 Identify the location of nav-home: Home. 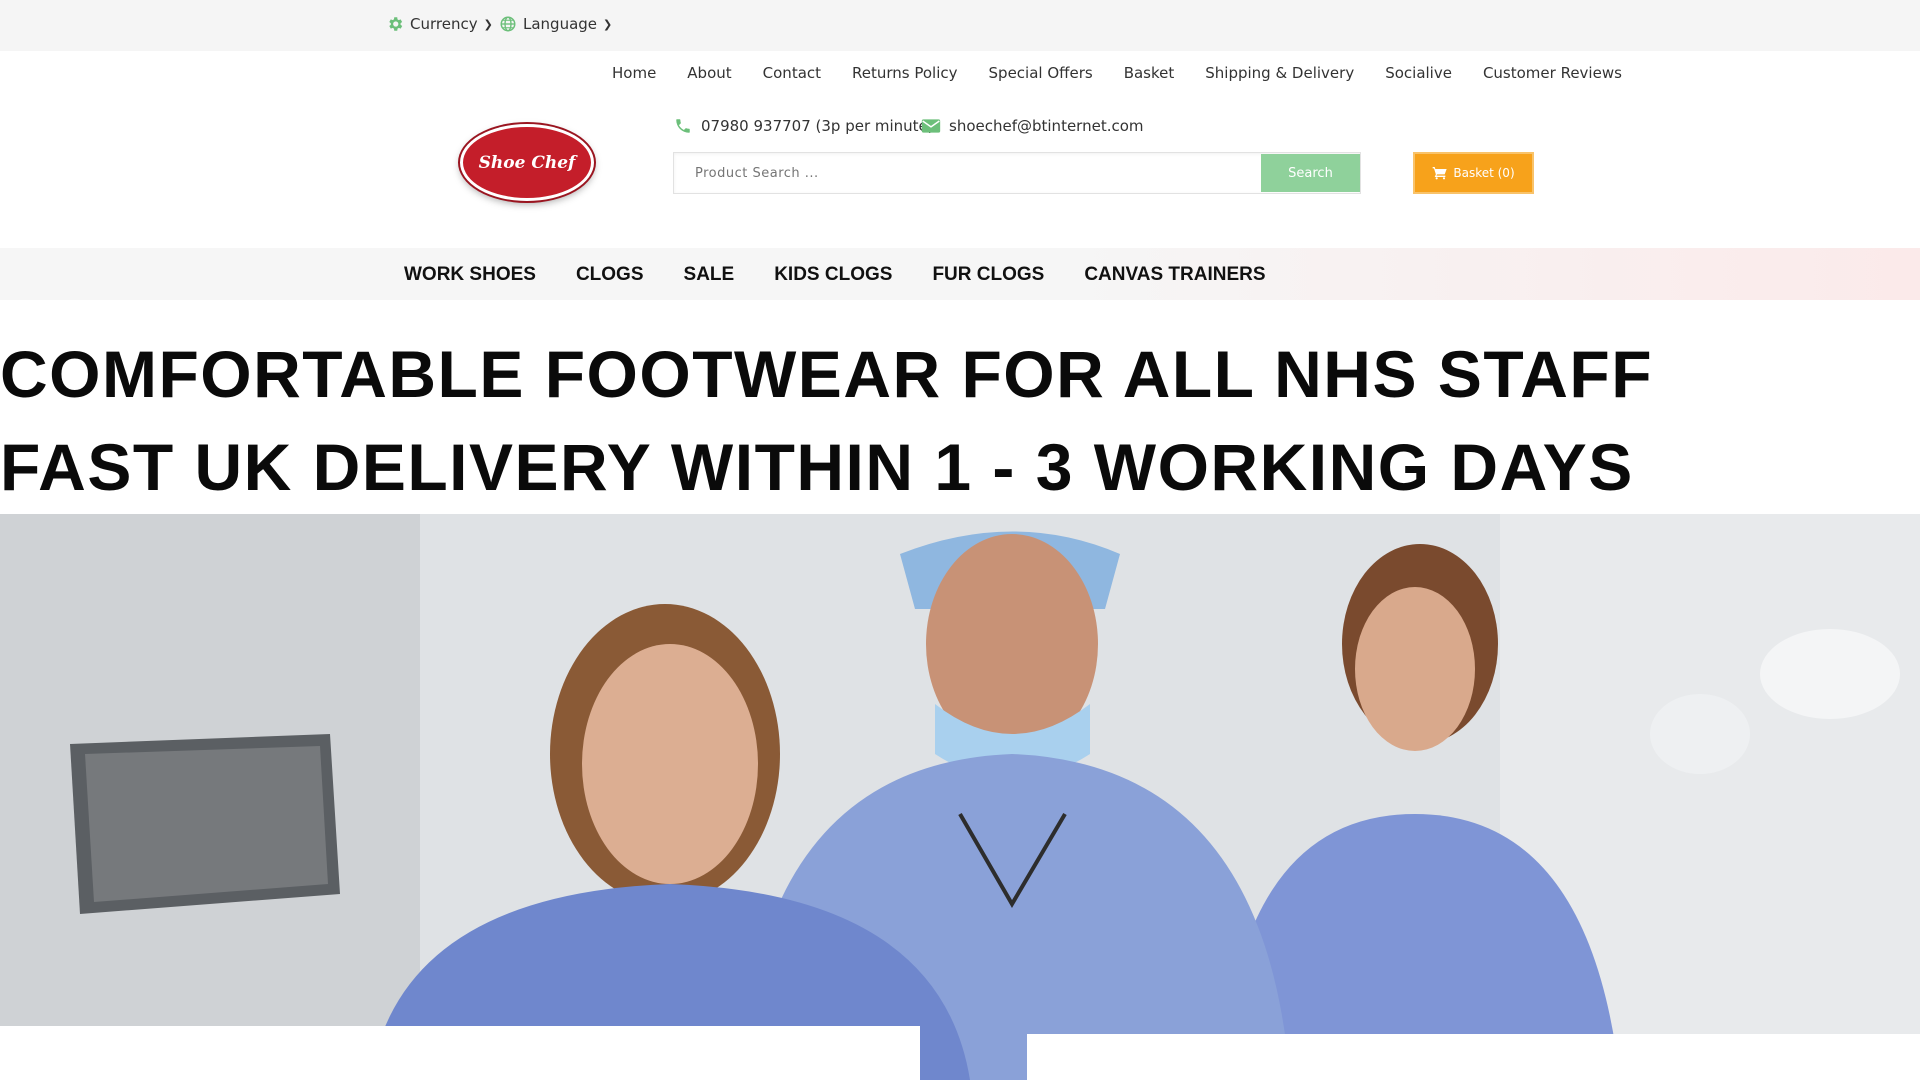
(634, 73).